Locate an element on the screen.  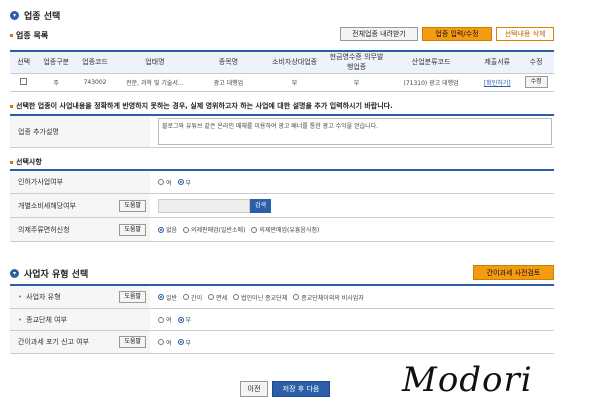
col-code: 업종코드 is located at coordinates (95, 62).